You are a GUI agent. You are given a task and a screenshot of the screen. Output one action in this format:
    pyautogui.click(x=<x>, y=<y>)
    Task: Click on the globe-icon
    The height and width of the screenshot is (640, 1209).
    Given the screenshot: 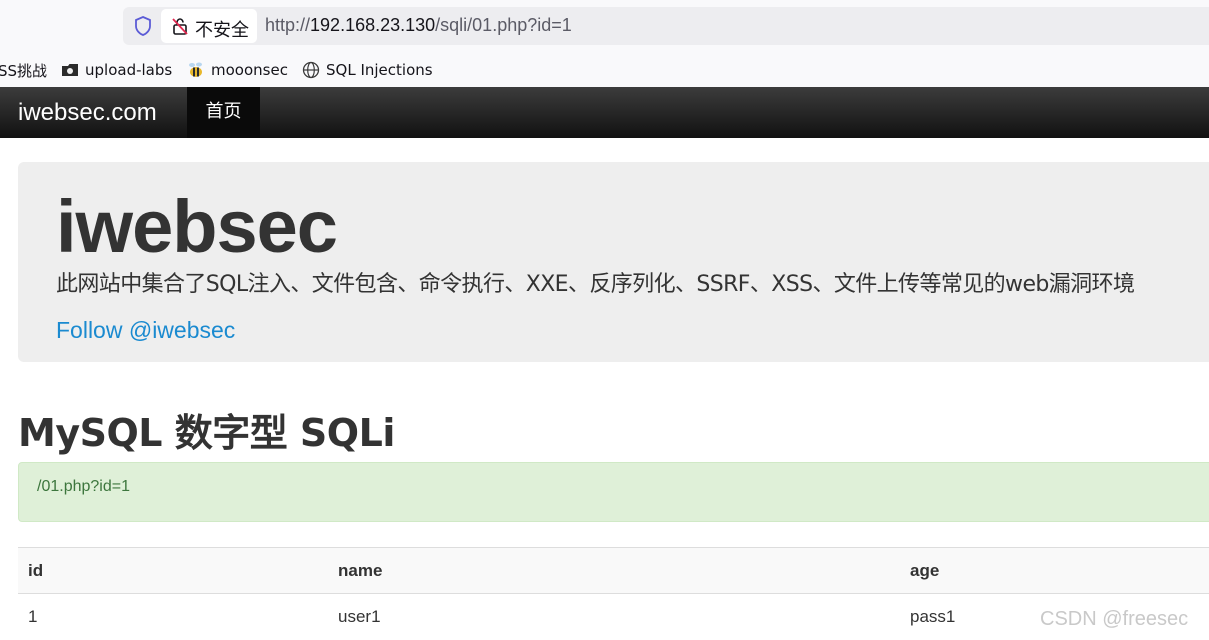 What is the action you would take?
    pyautogui.click(x=311, y=70)
    